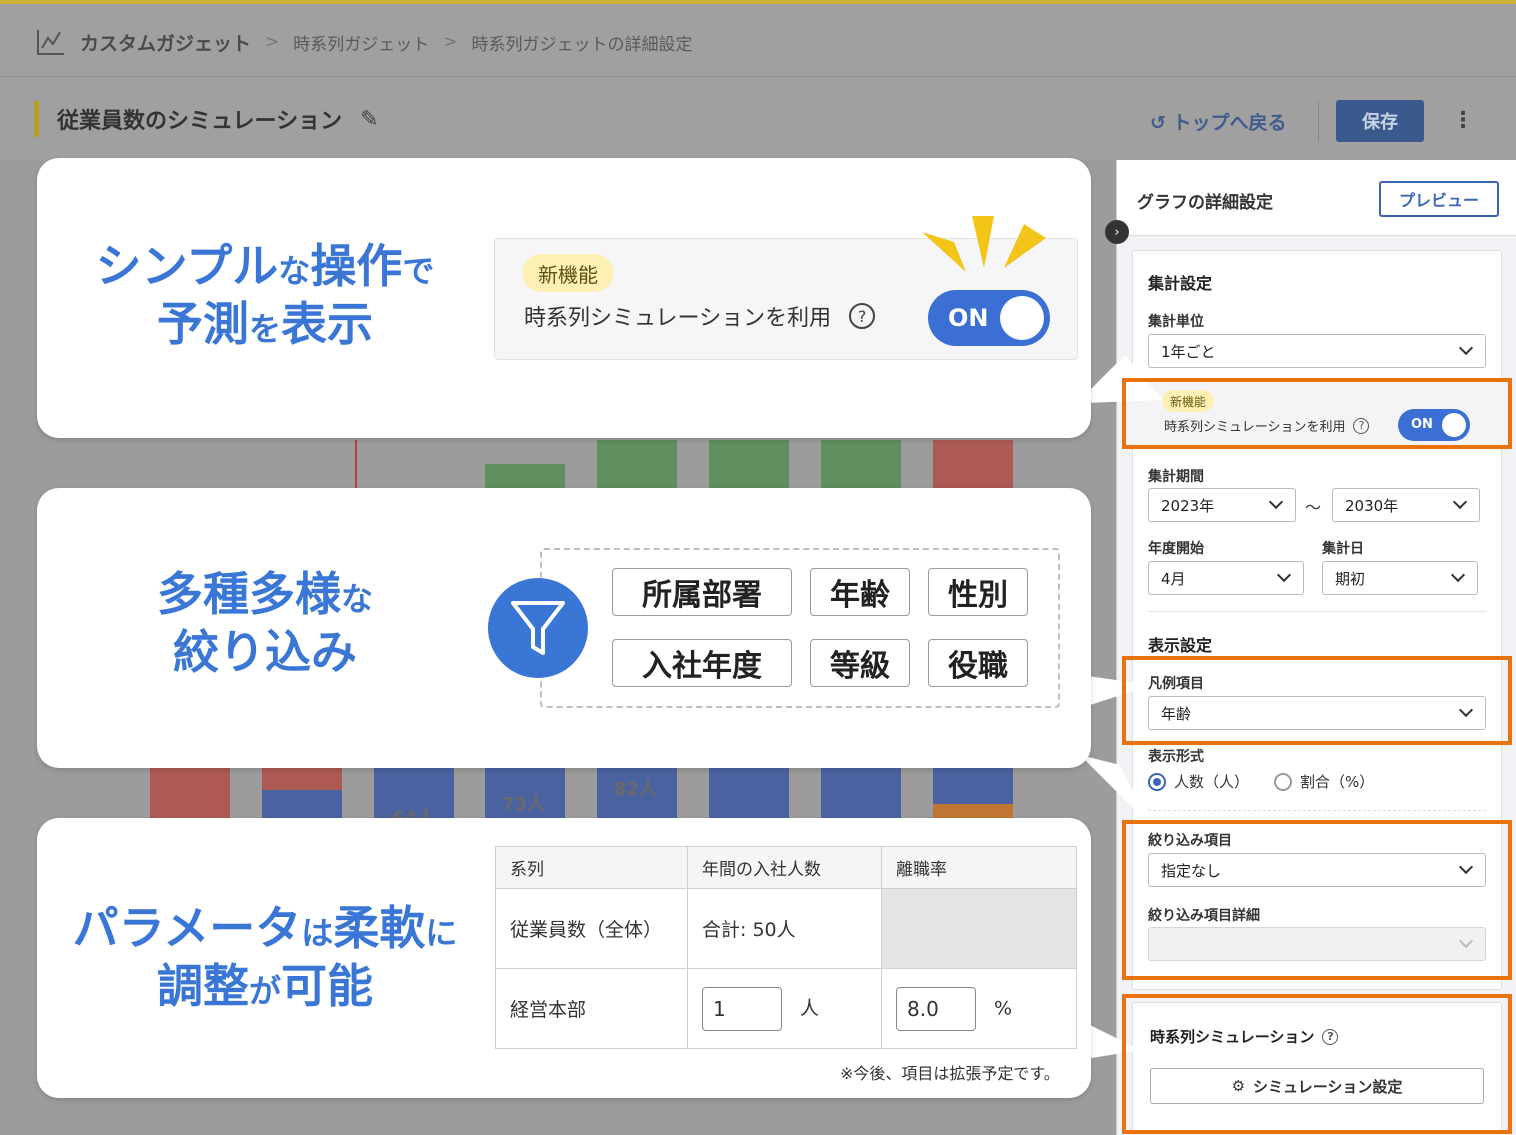 The height and width of the screenshot is (1135, 1516). Describe the element at coordinates (1176, 322) in the screenshot. I see `unit-label: 集計単位` at that location.